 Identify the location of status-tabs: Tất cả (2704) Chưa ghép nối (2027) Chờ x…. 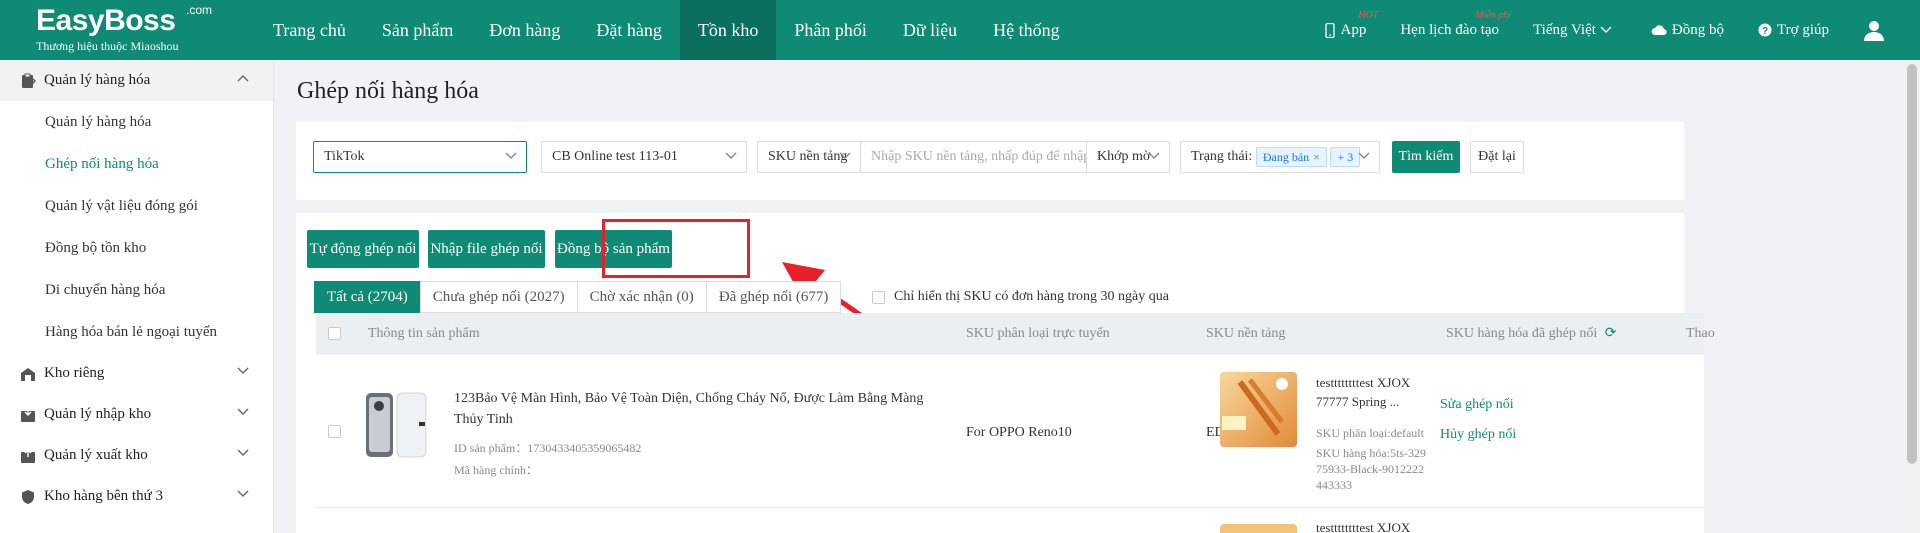
(578, 297).